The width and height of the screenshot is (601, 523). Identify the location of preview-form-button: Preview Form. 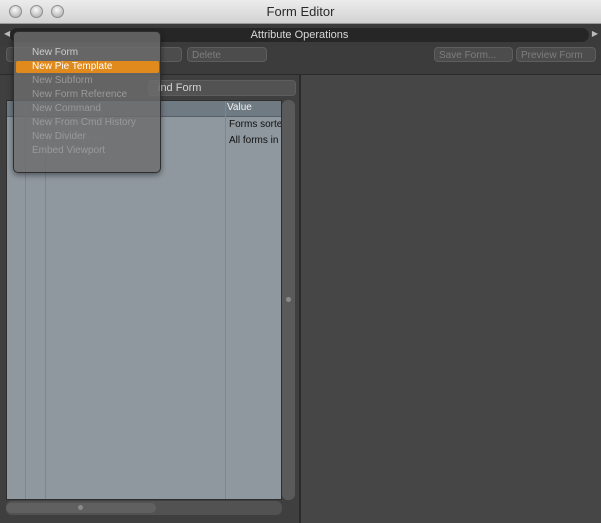
(556, 54).